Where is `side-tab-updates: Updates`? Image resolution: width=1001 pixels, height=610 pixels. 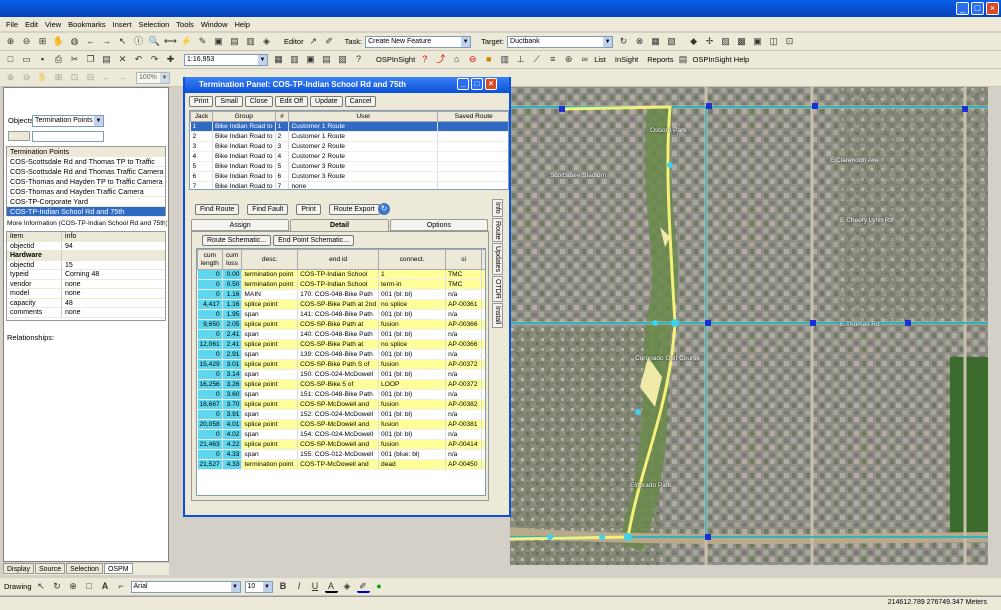 side-tab-updates: Updates is located at coordinates (497, 259).